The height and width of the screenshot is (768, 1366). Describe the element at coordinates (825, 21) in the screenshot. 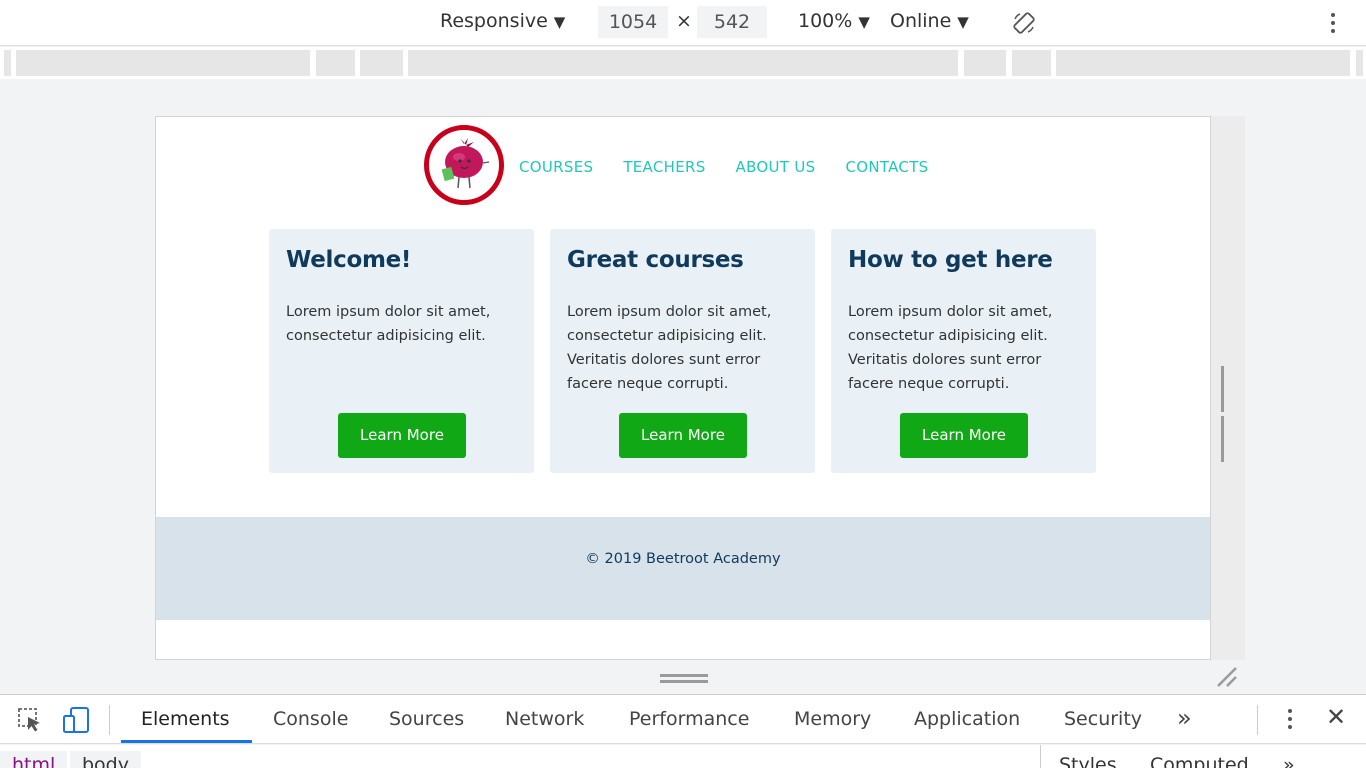

I see `zoom-select-label: 100%` at that location.